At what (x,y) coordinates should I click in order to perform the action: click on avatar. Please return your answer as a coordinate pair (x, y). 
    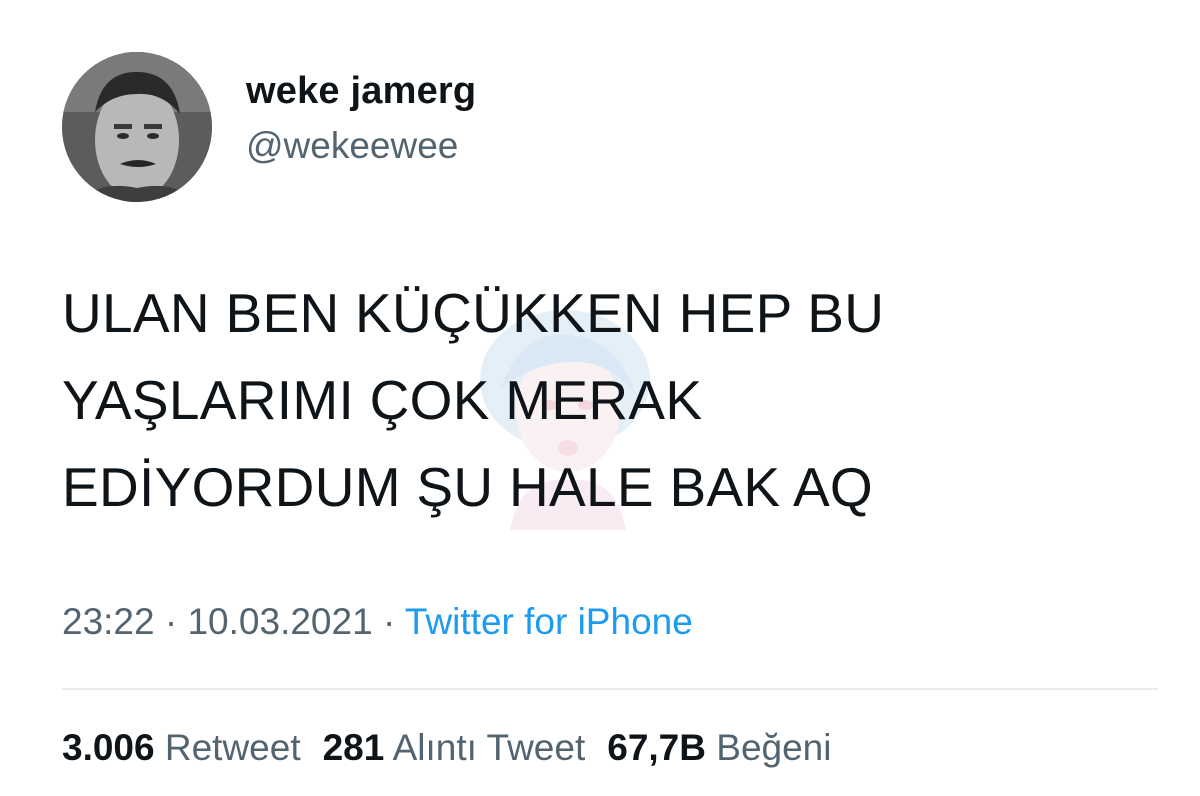
    Looking at the image, I should click on (137, 127).